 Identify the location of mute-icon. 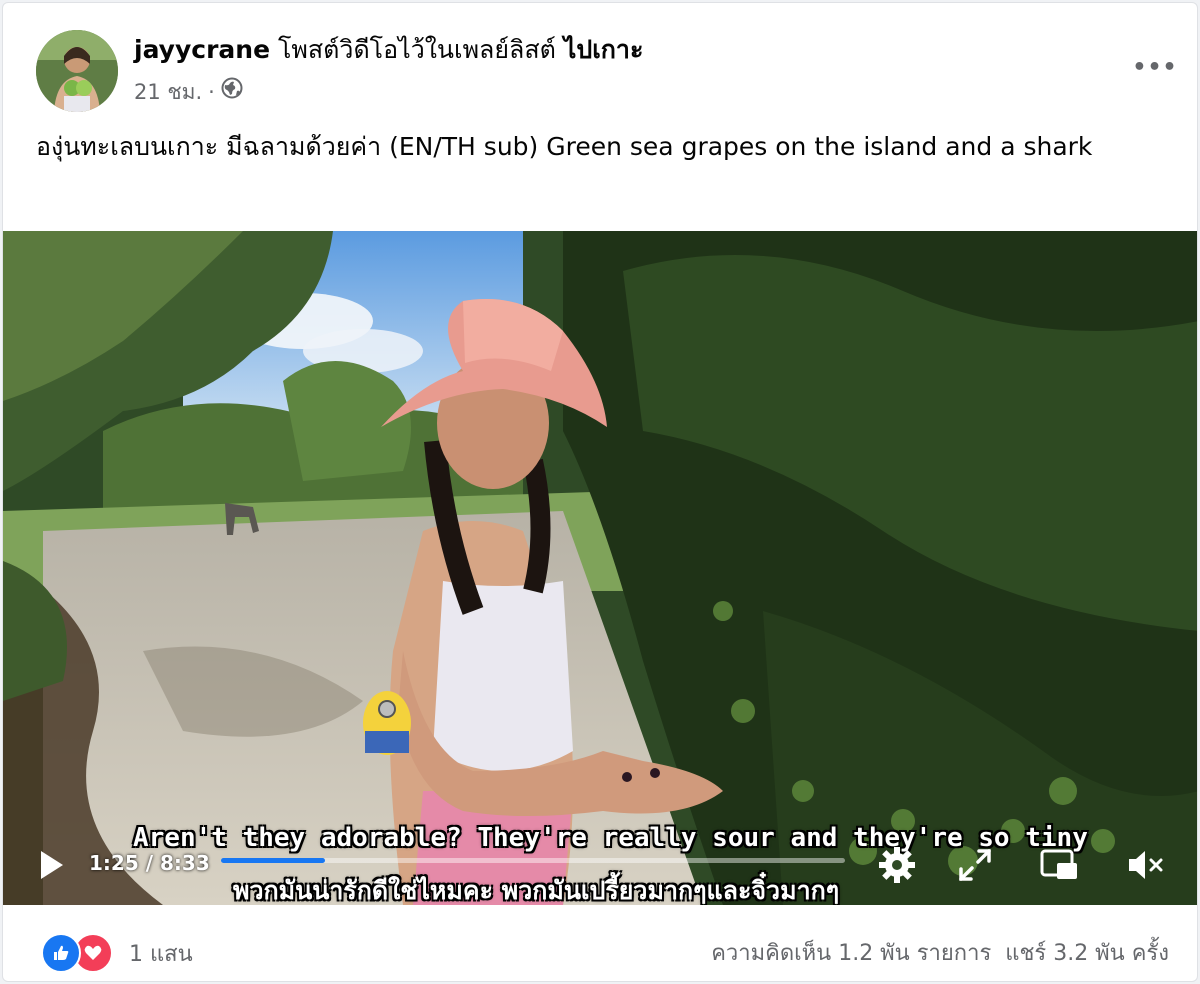
(1146, 865).